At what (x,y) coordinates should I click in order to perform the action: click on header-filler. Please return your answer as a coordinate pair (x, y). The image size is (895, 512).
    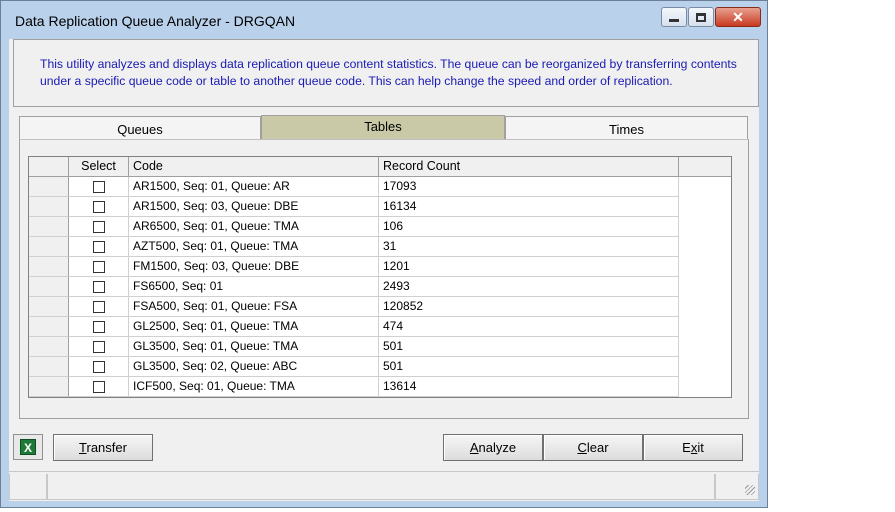
    Looking at the image, I should click on (705, 167).